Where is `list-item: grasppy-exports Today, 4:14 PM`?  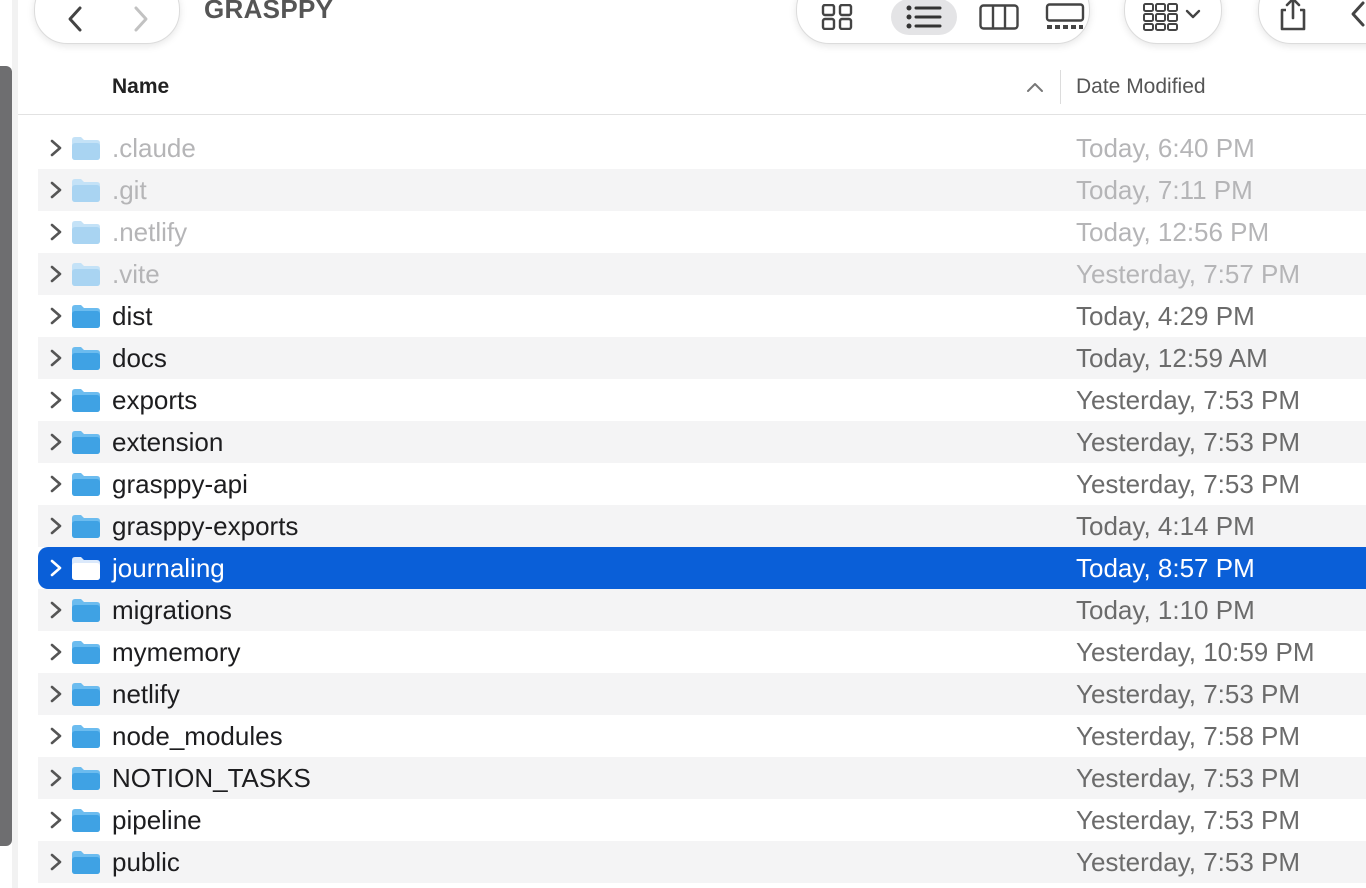 list-item: grasppy-exports Today, 4:14 PM is located at coordinates (702, 526).